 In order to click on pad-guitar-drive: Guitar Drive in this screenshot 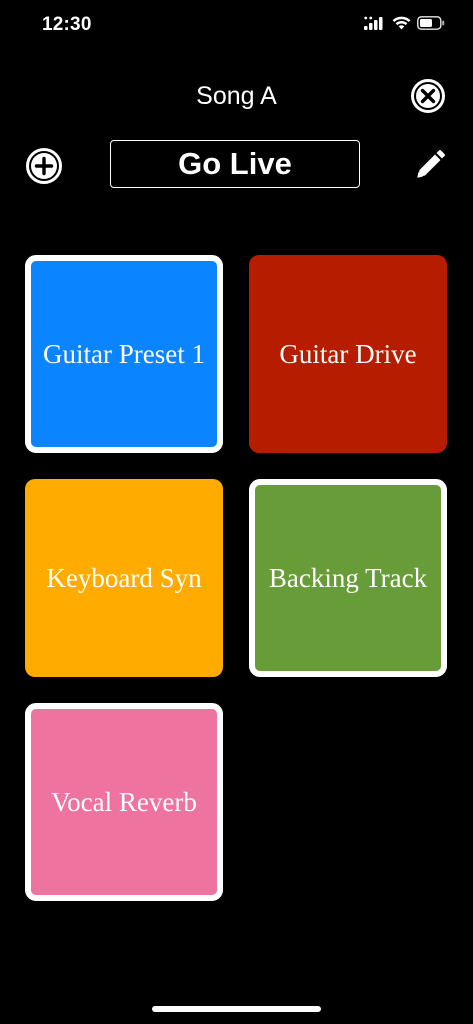, I will do `click(348, 354)`.